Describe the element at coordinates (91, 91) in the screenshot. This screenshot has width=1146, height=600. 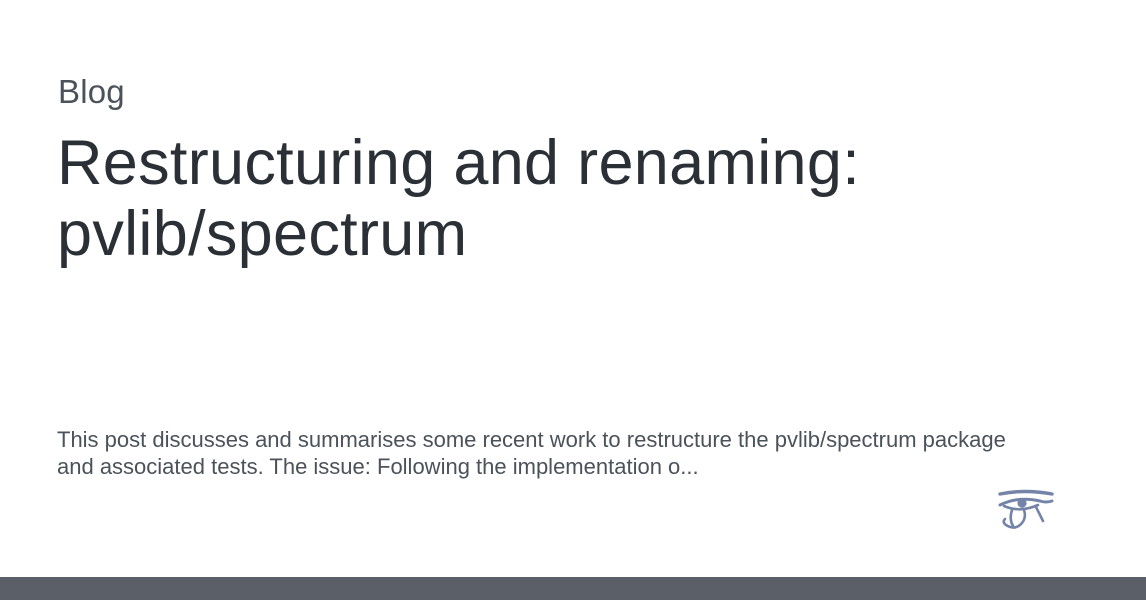
I see `section-label: Blog` at that location.